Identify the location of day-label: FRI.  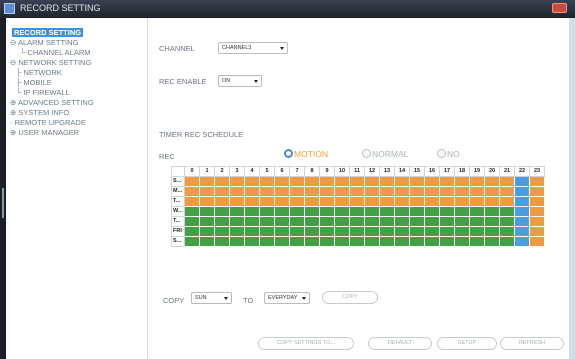
(178, 231).